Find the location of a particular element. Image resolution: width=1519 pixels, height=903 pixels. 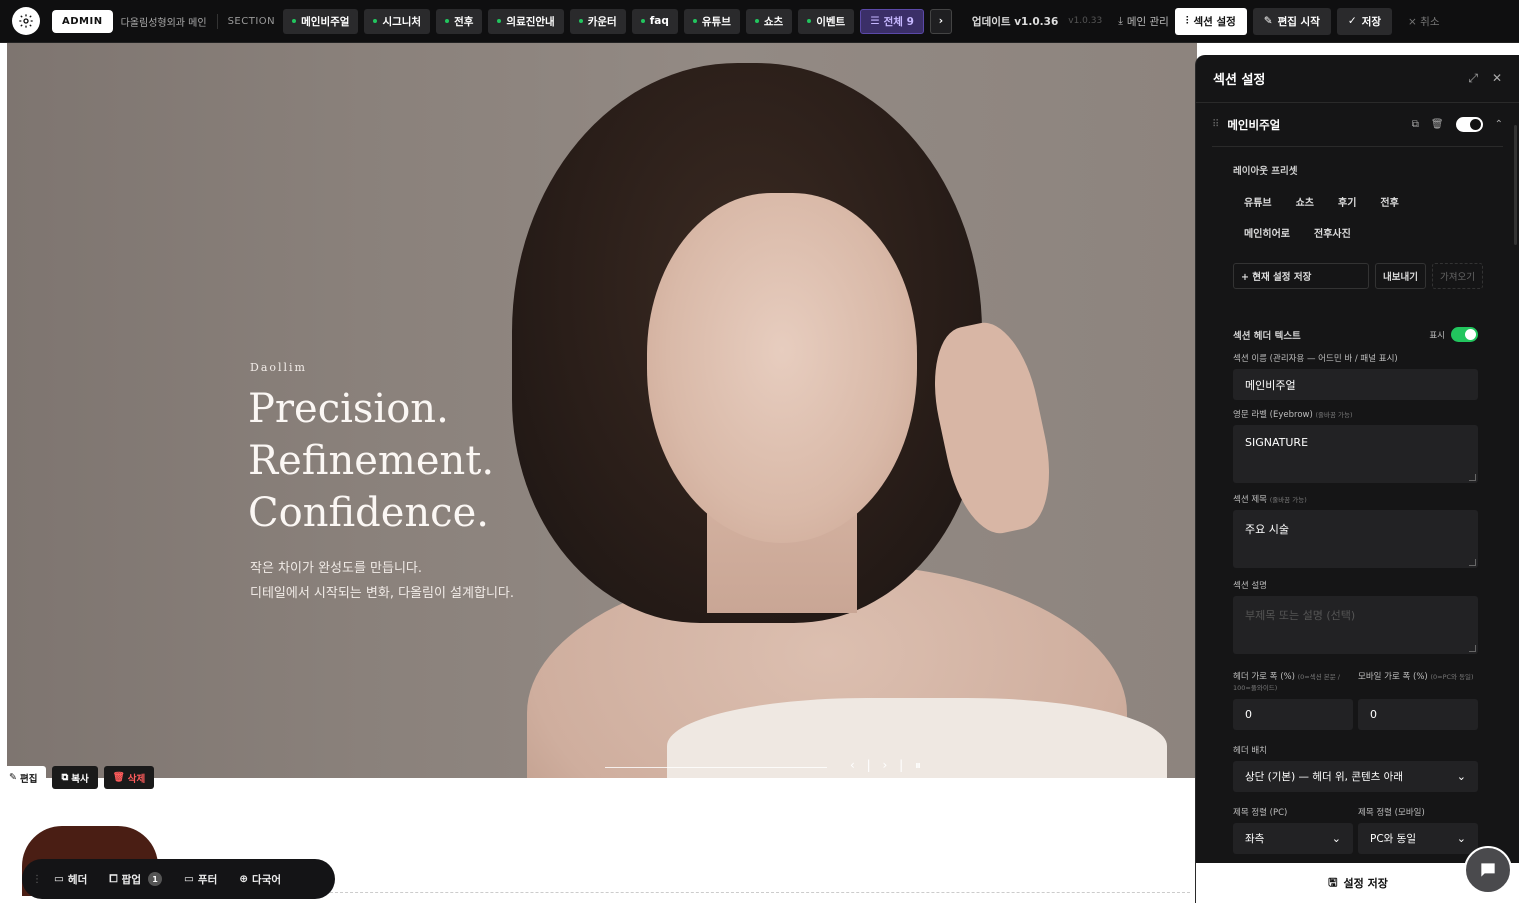

mobile-width-input: 0 is located at coordinates (1418, 714).